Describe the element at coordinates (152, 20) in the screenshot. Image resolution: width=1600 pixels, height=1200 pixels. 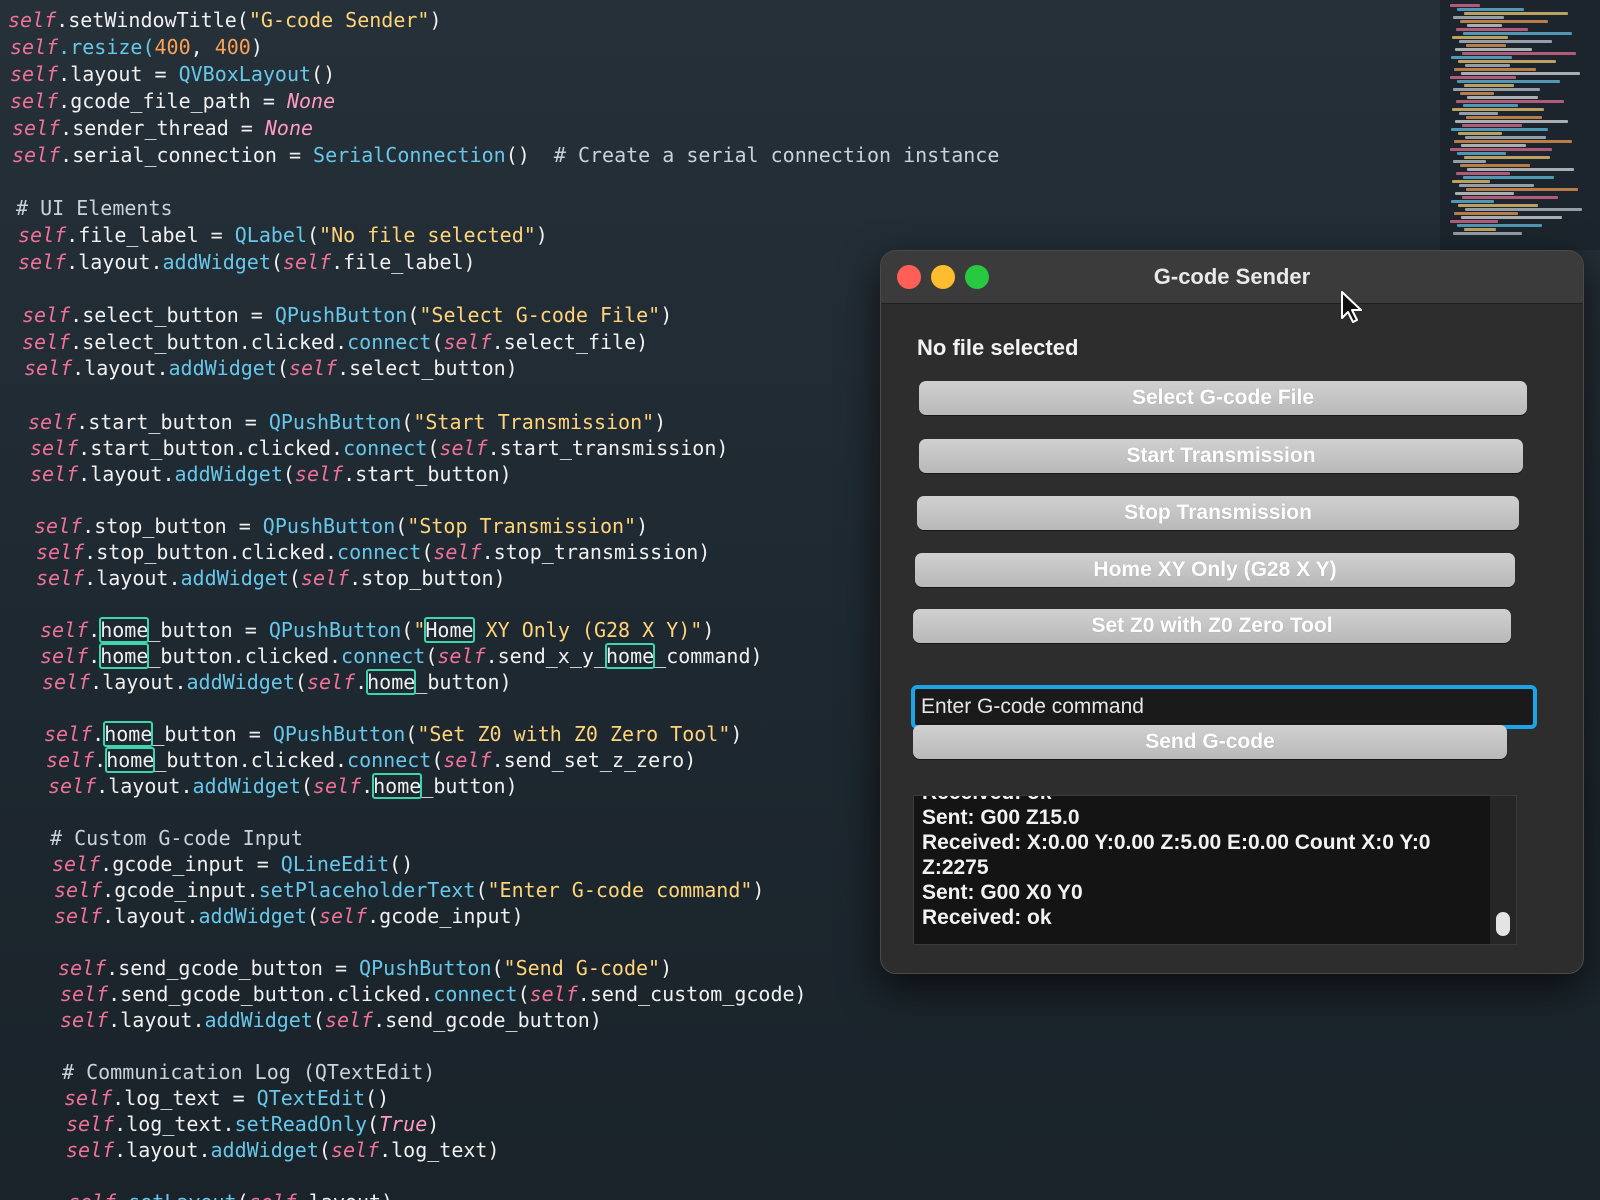
I see `code-token: .setWindowTitle(` at that location.